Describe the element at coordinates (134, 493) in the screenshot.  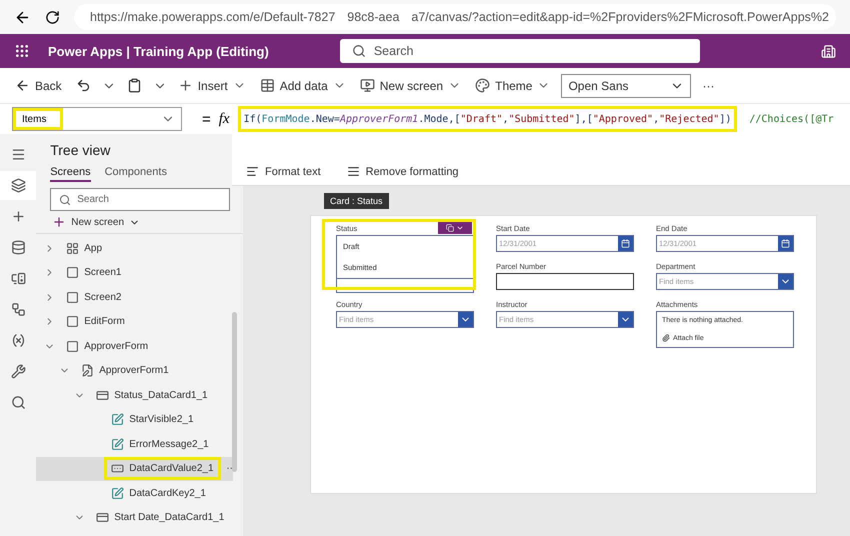
I see `tree-item: DataCardKey2_1` at that location.